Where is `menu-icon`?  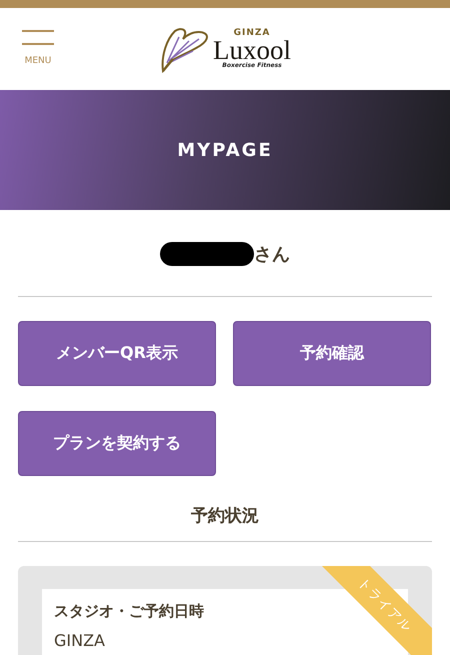 menu-icon is located at coordinates (38, 38).